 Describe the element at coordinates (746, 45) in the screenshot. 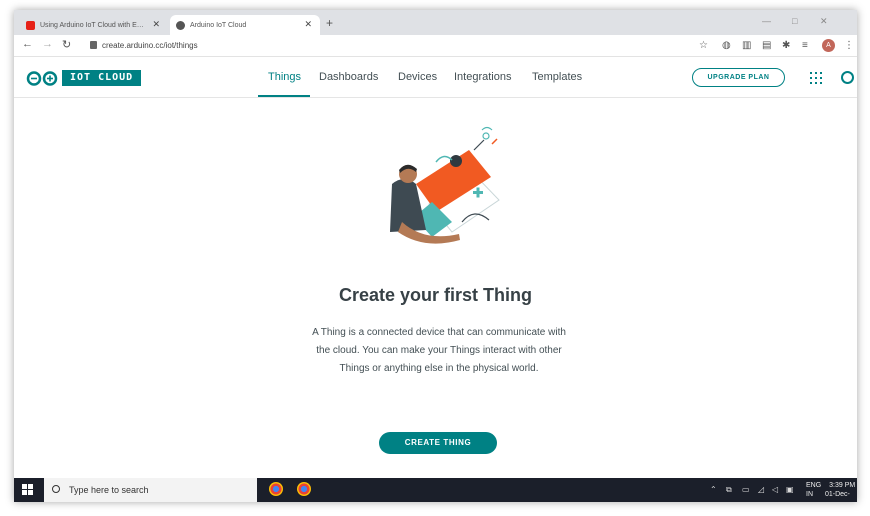

I see `extension-icon: ▥` at that location.